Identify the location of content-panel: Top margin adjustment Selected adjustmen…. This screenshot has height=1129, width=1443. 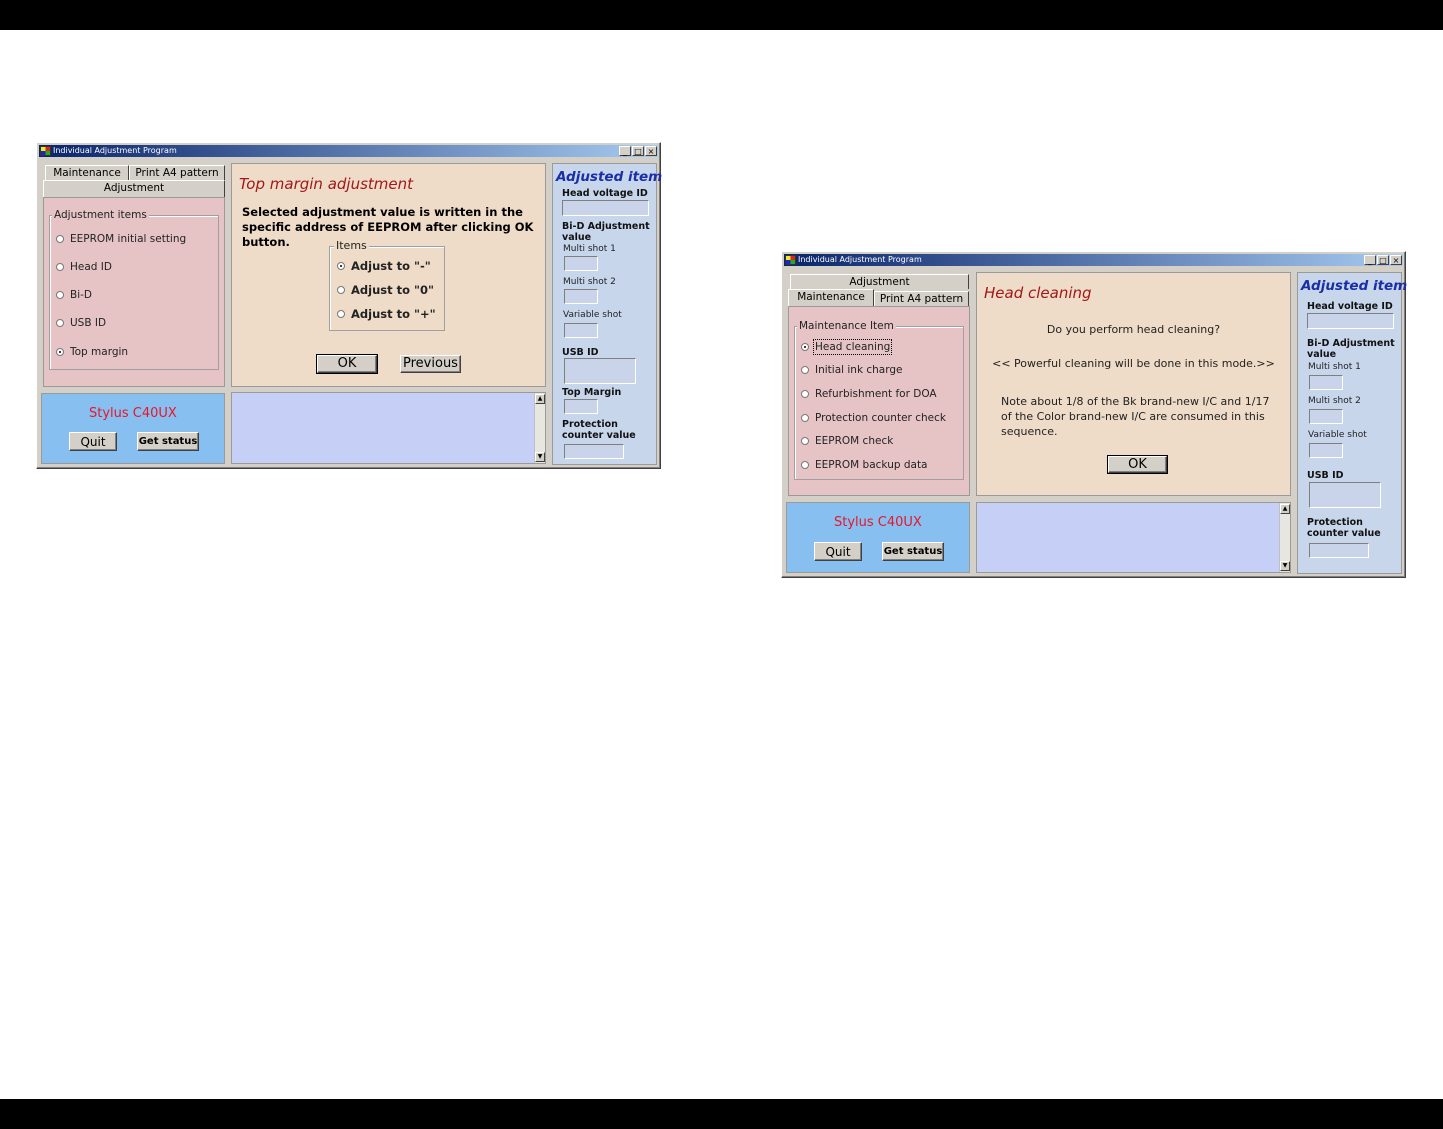
(388, 275).